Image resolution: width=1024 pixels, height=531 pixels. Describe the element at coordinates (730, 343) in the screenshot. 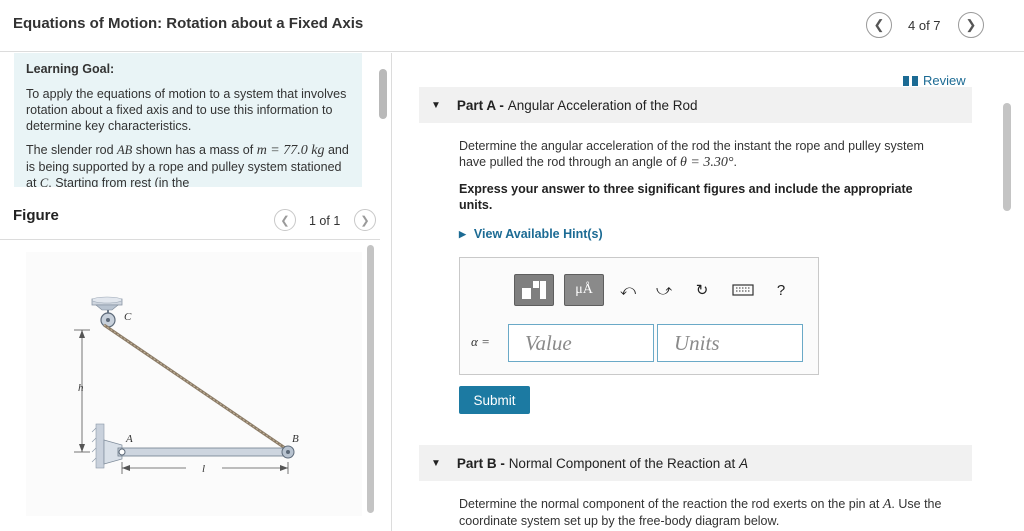

I see `units-input: Units` at that location.